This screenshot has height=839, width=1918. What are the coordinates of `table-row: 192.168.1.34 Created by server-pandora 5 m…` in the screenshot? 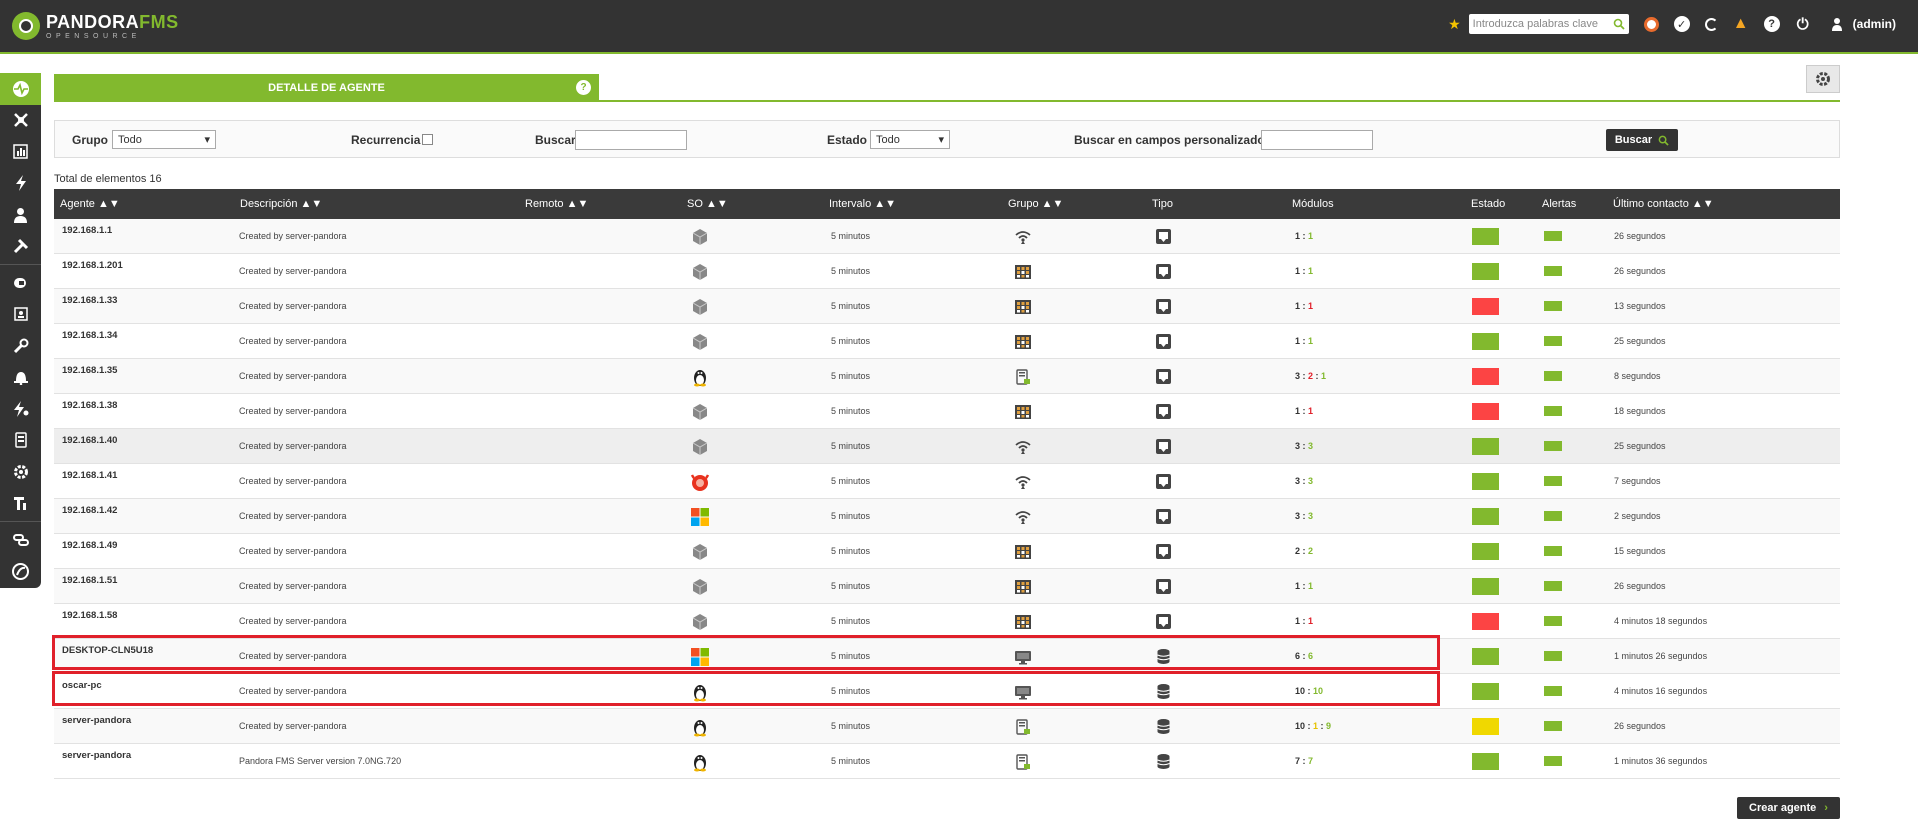 It's located at (947, 341).